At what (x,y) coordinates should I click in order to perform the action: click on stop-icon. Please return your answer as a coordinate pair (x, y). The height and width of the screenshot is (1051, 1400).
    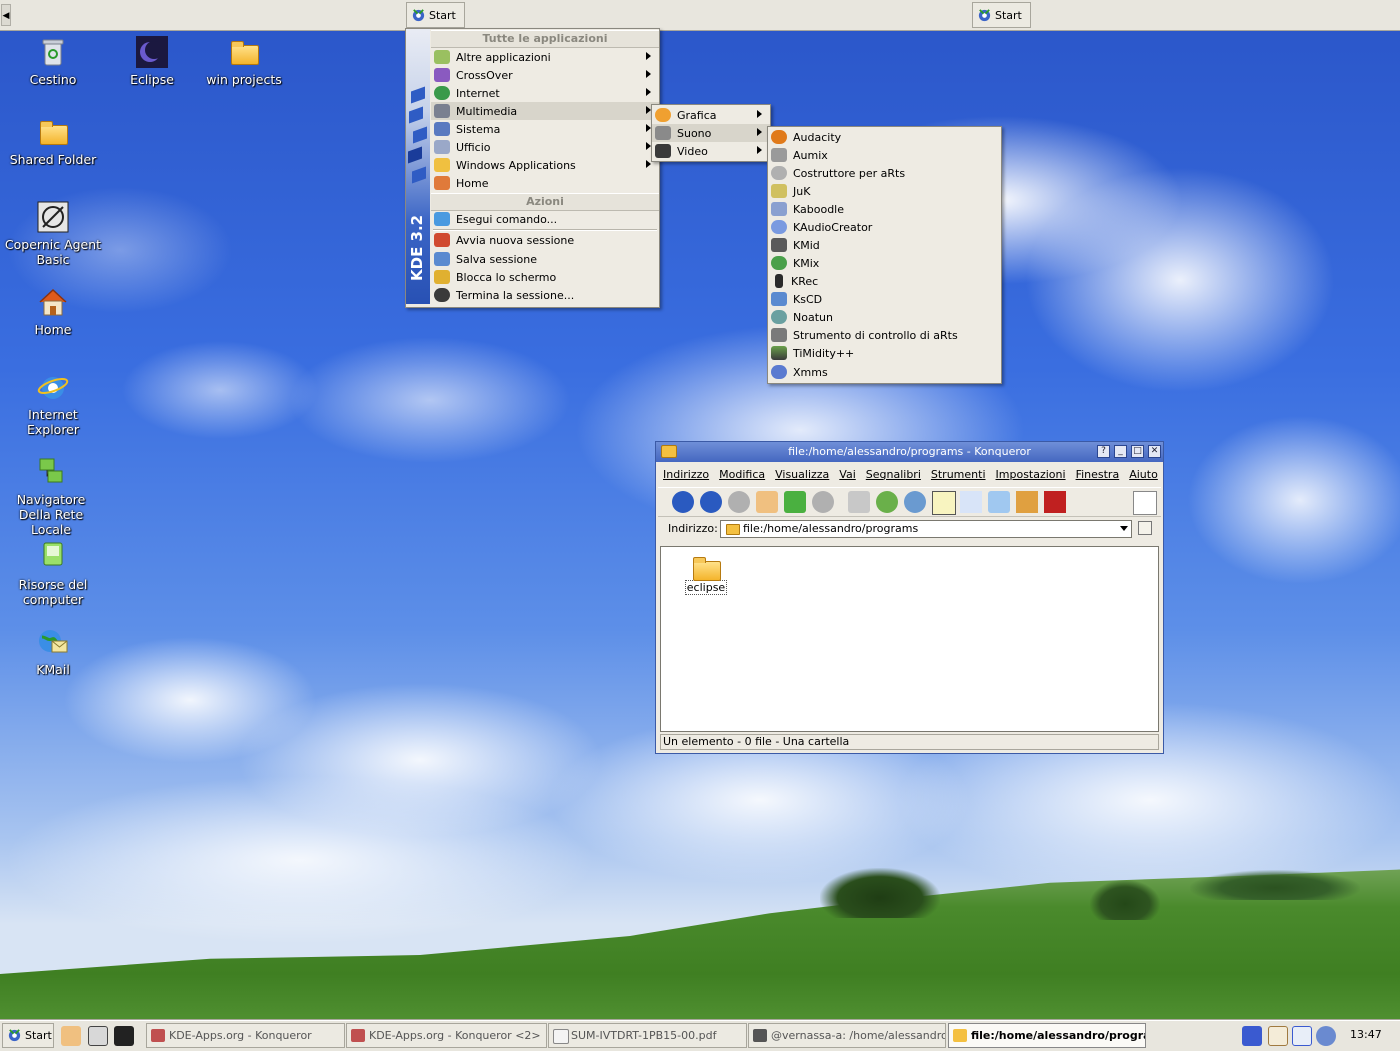
    Looking at the image, I should click on (823, 502).